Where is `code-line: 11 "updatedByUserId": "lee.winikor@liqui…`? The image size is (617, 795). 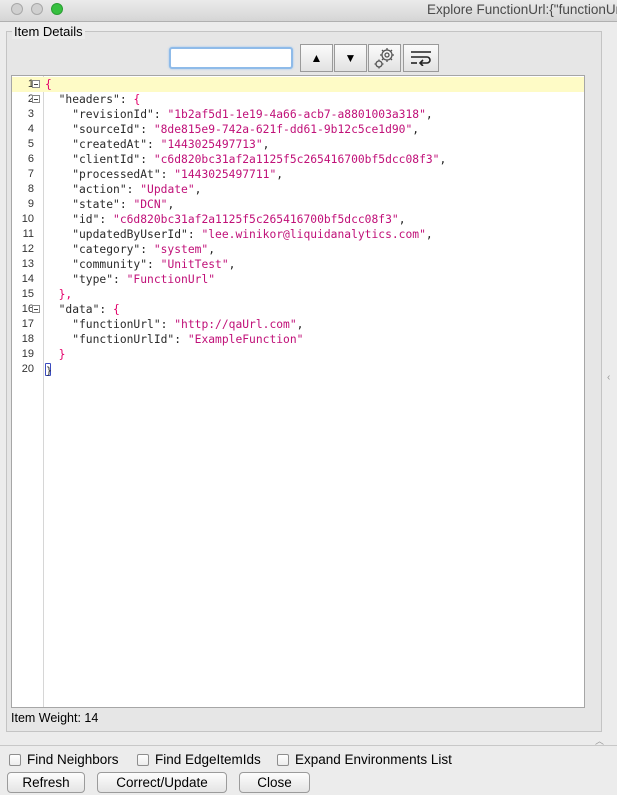 code-line: 11 "updatedByUserId": "lee.winikor@liqui… is located at coordinates (298, 234).